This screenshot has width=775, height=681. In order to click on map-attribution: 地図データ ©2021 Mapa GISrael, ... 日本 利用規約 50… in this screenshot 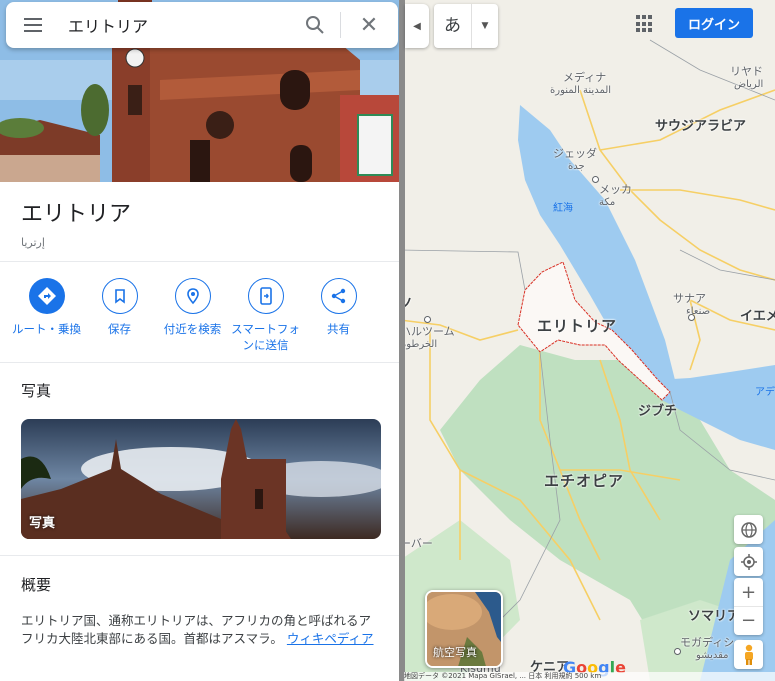, I will do `click(589, 676)`.